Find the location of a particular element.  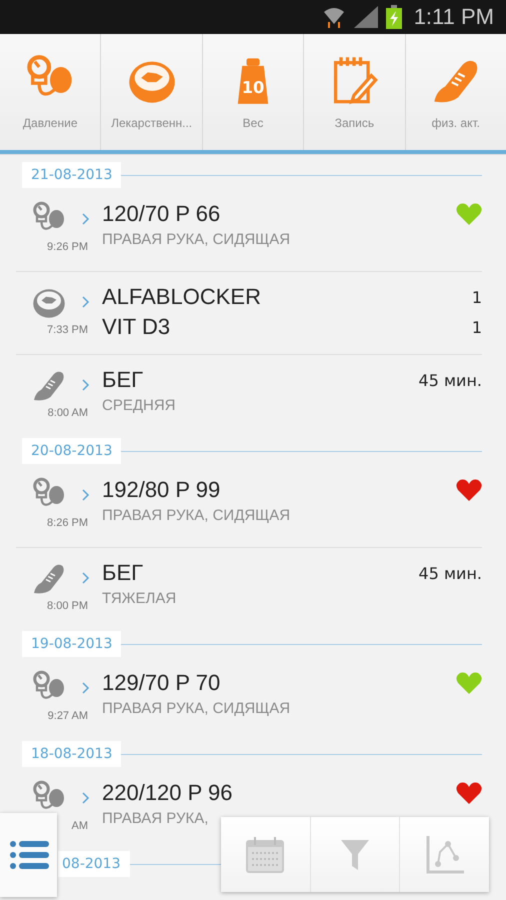

entry-subtitle: СРЕДНЯЯ is located at coordinates (139, 405).